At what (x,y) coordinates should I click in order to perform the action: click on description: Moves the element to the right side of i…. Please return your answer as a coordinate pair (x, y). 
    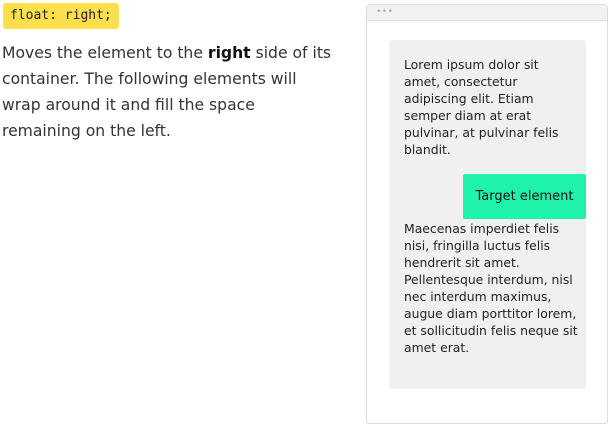
    Looking at the image, I should click on (167, 92).